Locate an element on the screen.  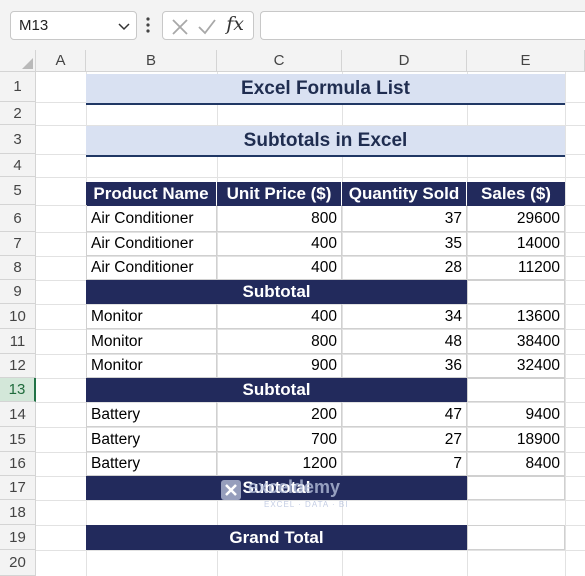
formula-bar: M13 fx is located at coordinates (292, 25).